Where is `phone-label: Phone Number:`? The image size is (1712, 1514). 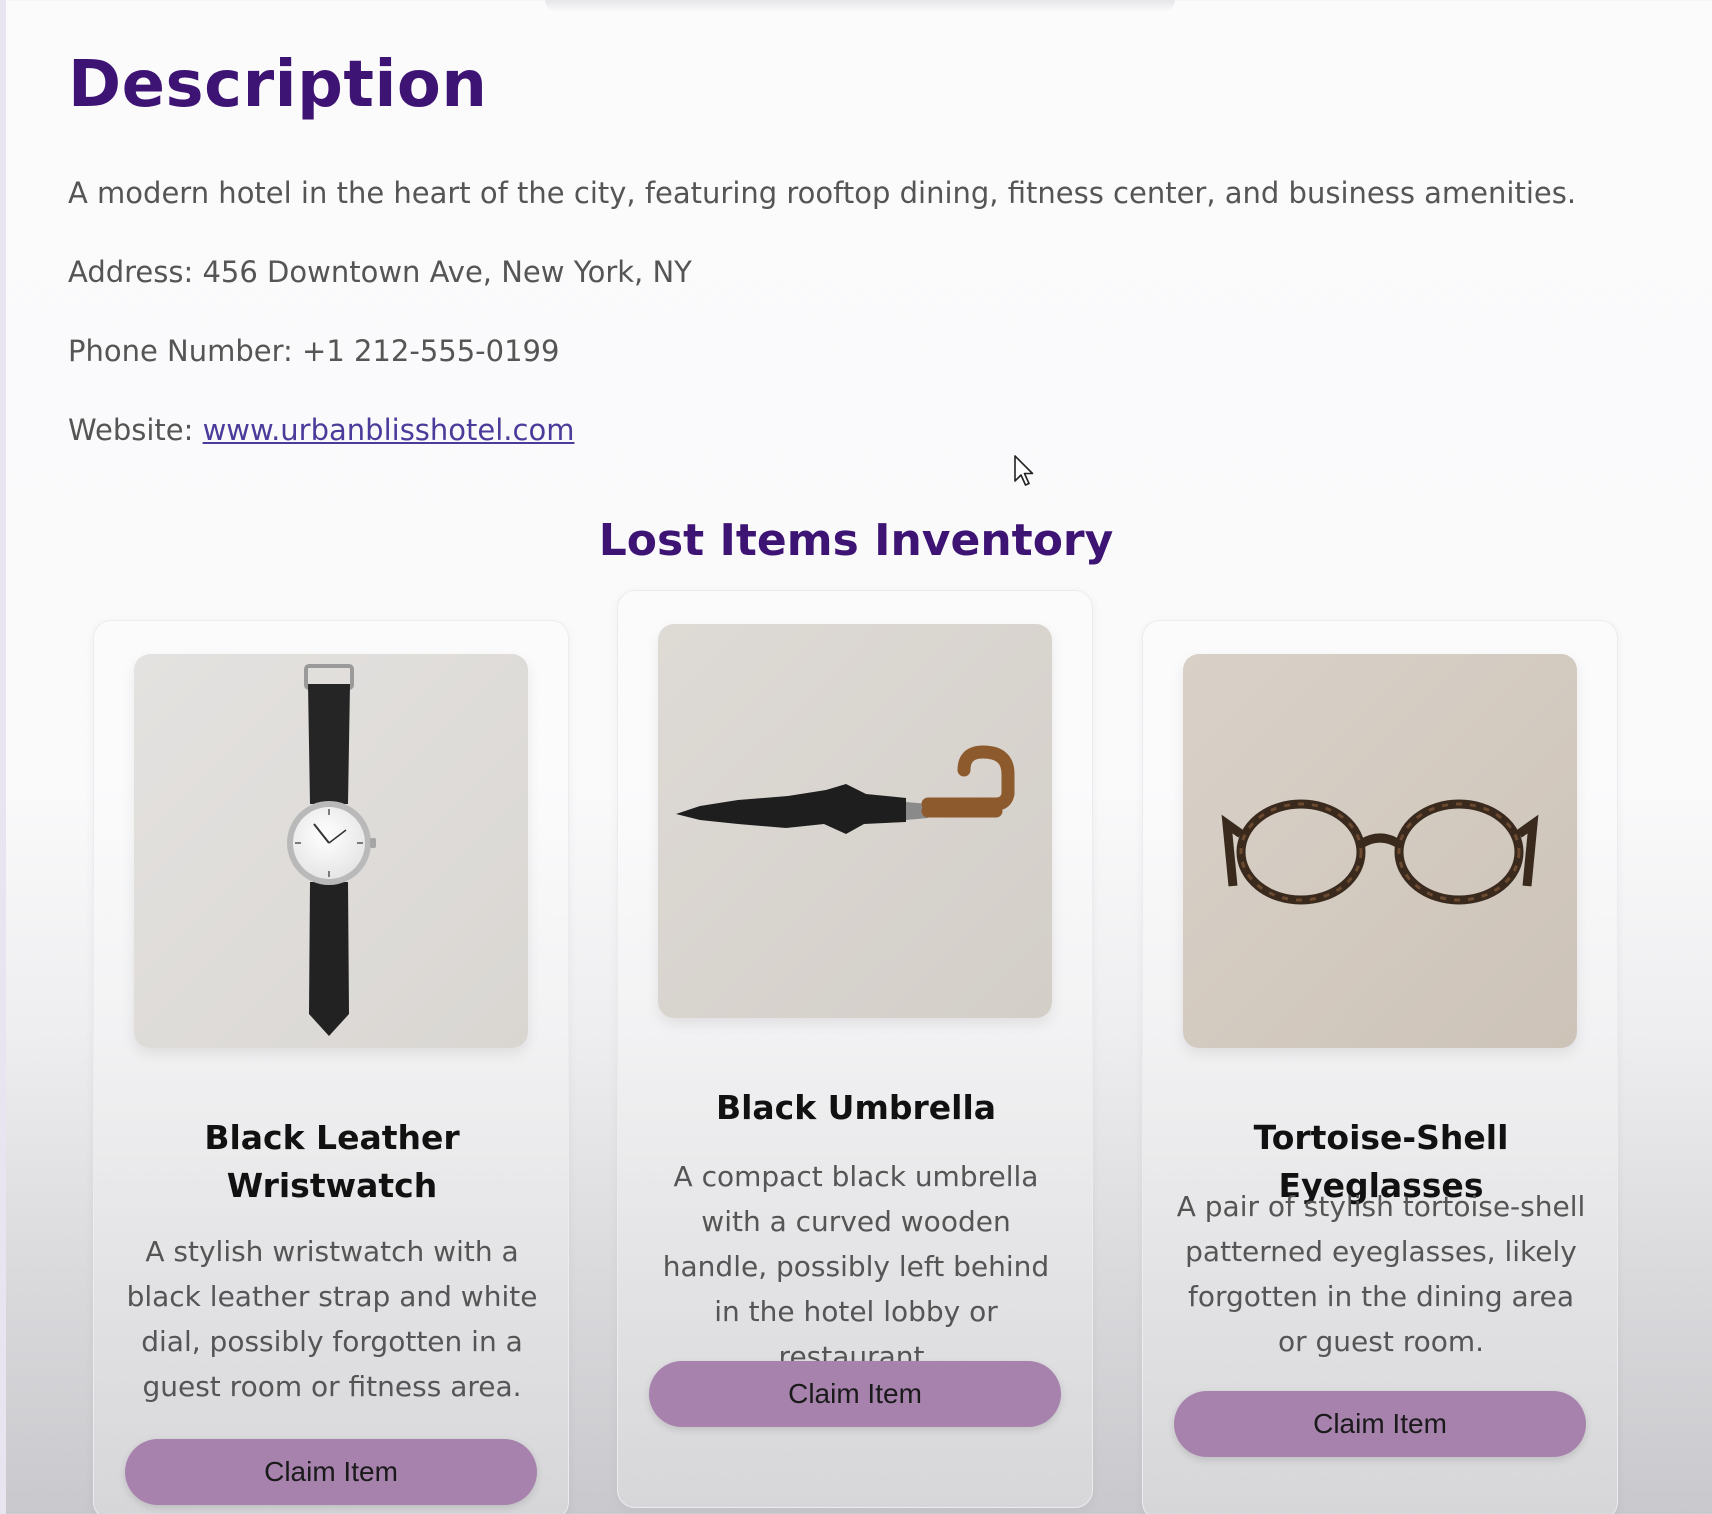 phone-label: Phone Number: is located at coordinates (180, 351).